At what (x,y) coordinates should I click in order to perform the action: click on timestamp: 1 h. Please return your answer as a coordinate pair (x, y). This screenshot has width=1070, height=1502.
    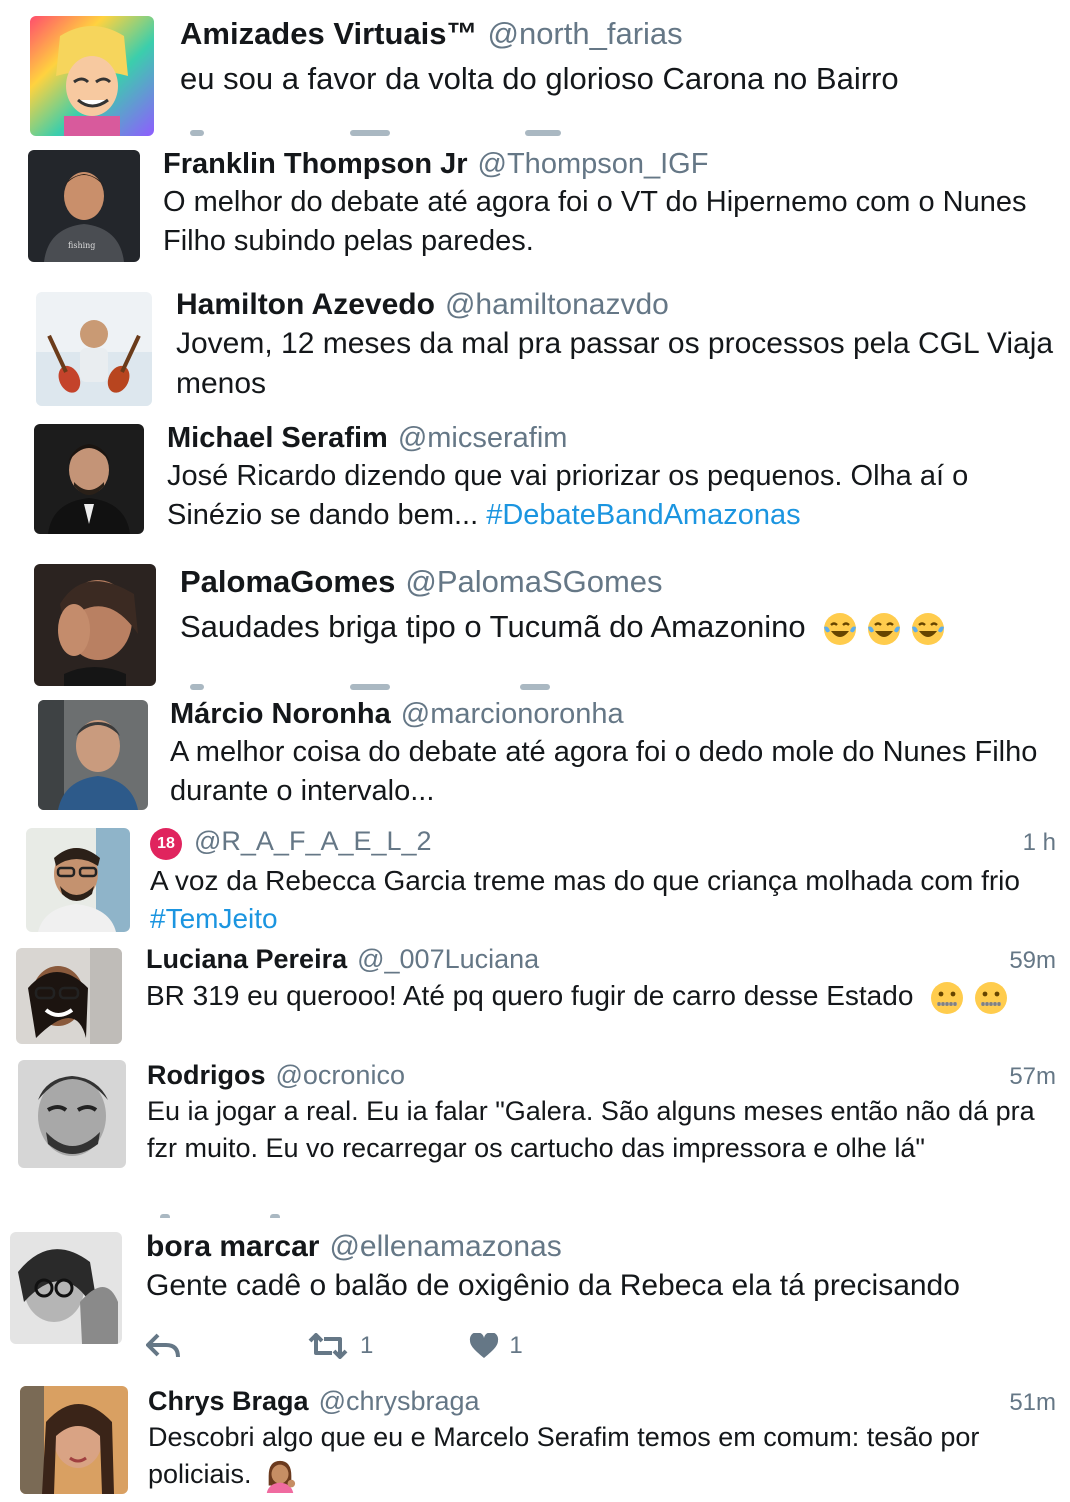
    Looking at the image, I should click on (1039, 843).